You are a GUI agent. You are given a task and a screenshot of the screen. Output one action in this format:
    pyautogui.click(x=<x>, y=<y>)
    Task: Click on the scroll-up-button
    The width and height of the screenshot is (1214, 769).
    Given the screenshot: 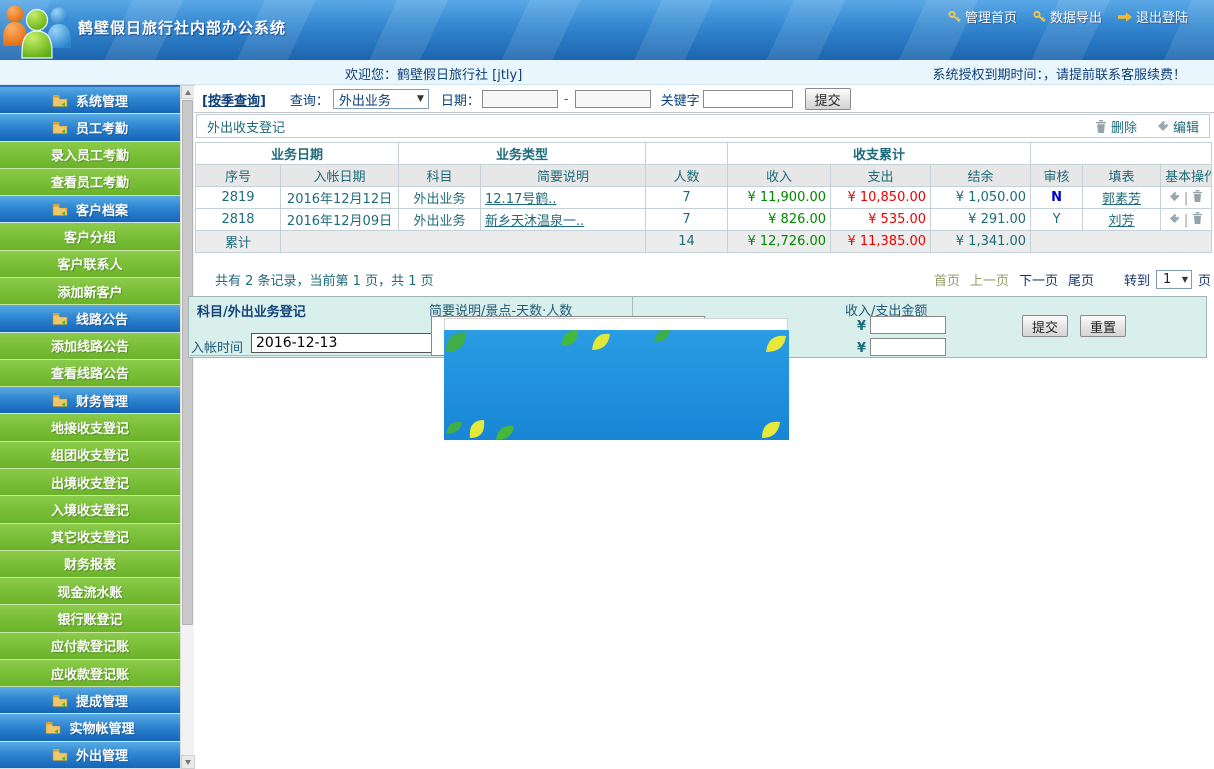 What is the action you would take?
    pyautogui.click(x=188, y=92)
    